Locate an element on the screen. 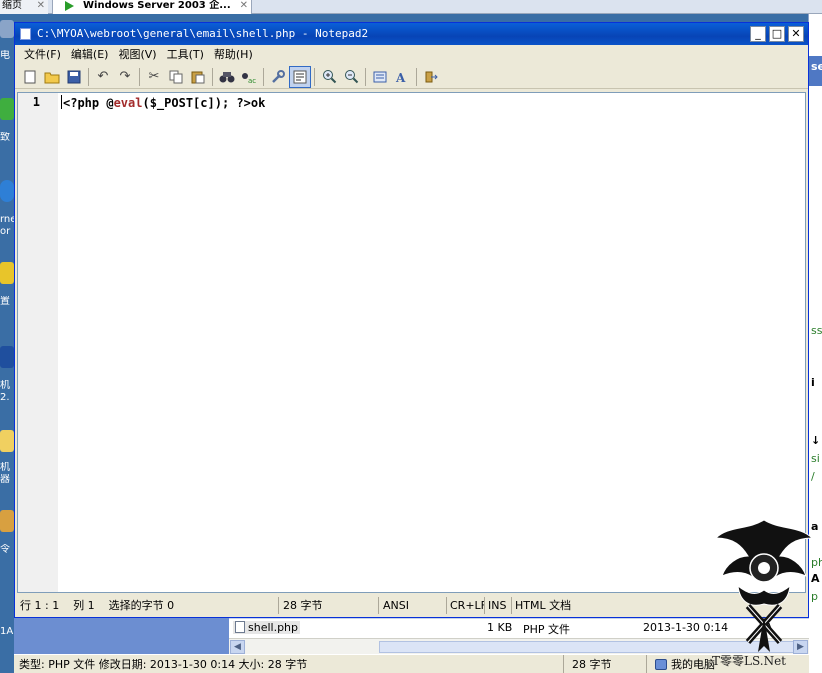 The height and width of the screenshot is (673, 822). desktop-icon-recycle is located at coordinates (7, 109).